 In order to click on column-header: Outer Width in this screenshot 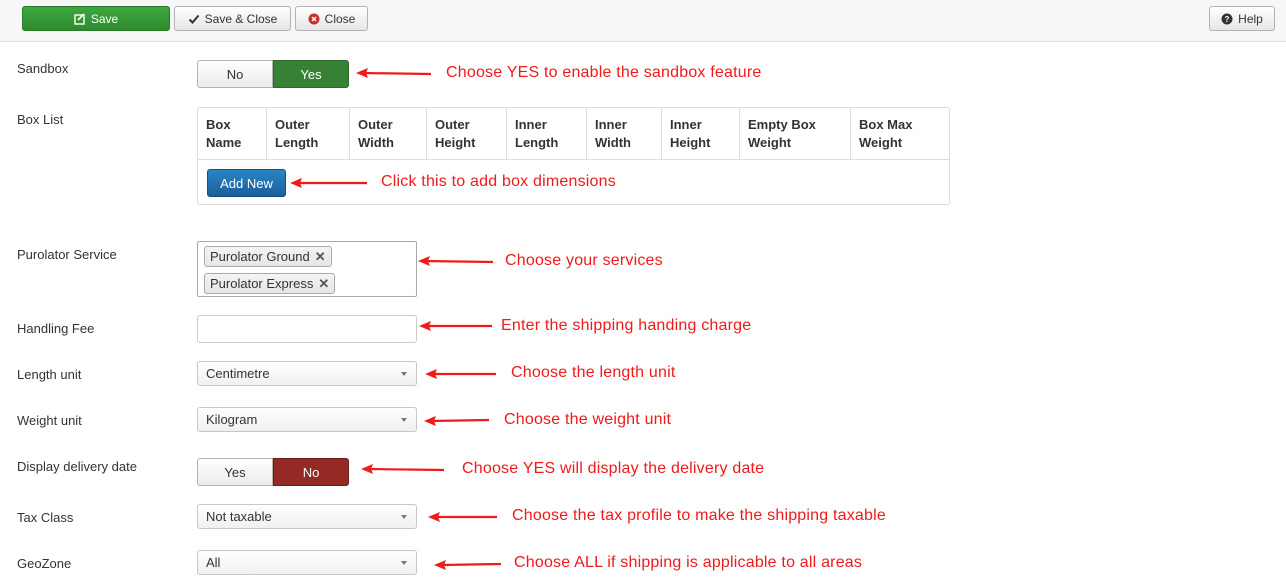, I will do `click(387, 134)`.